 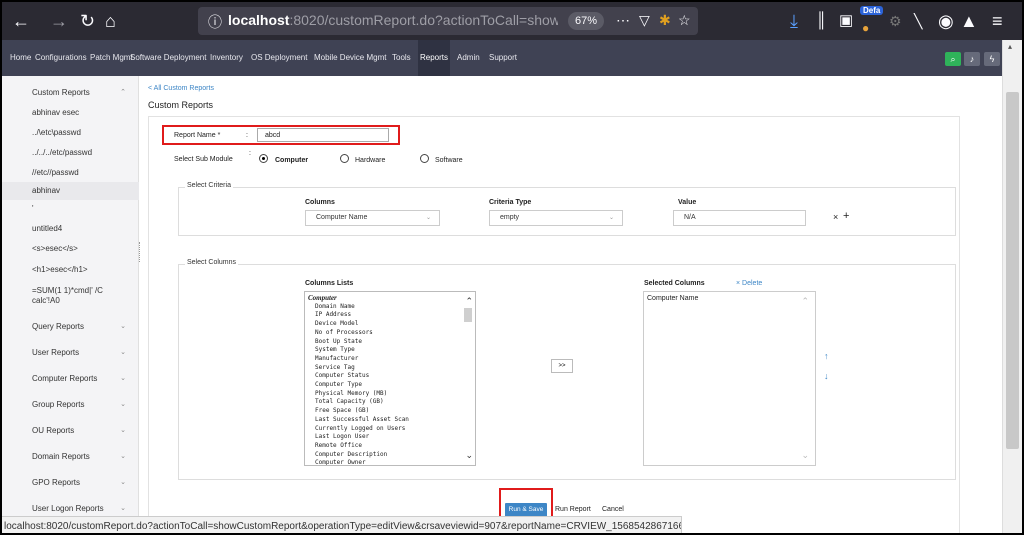 I want to click on cancel-button: Cancel, so click(x=613, y=509).